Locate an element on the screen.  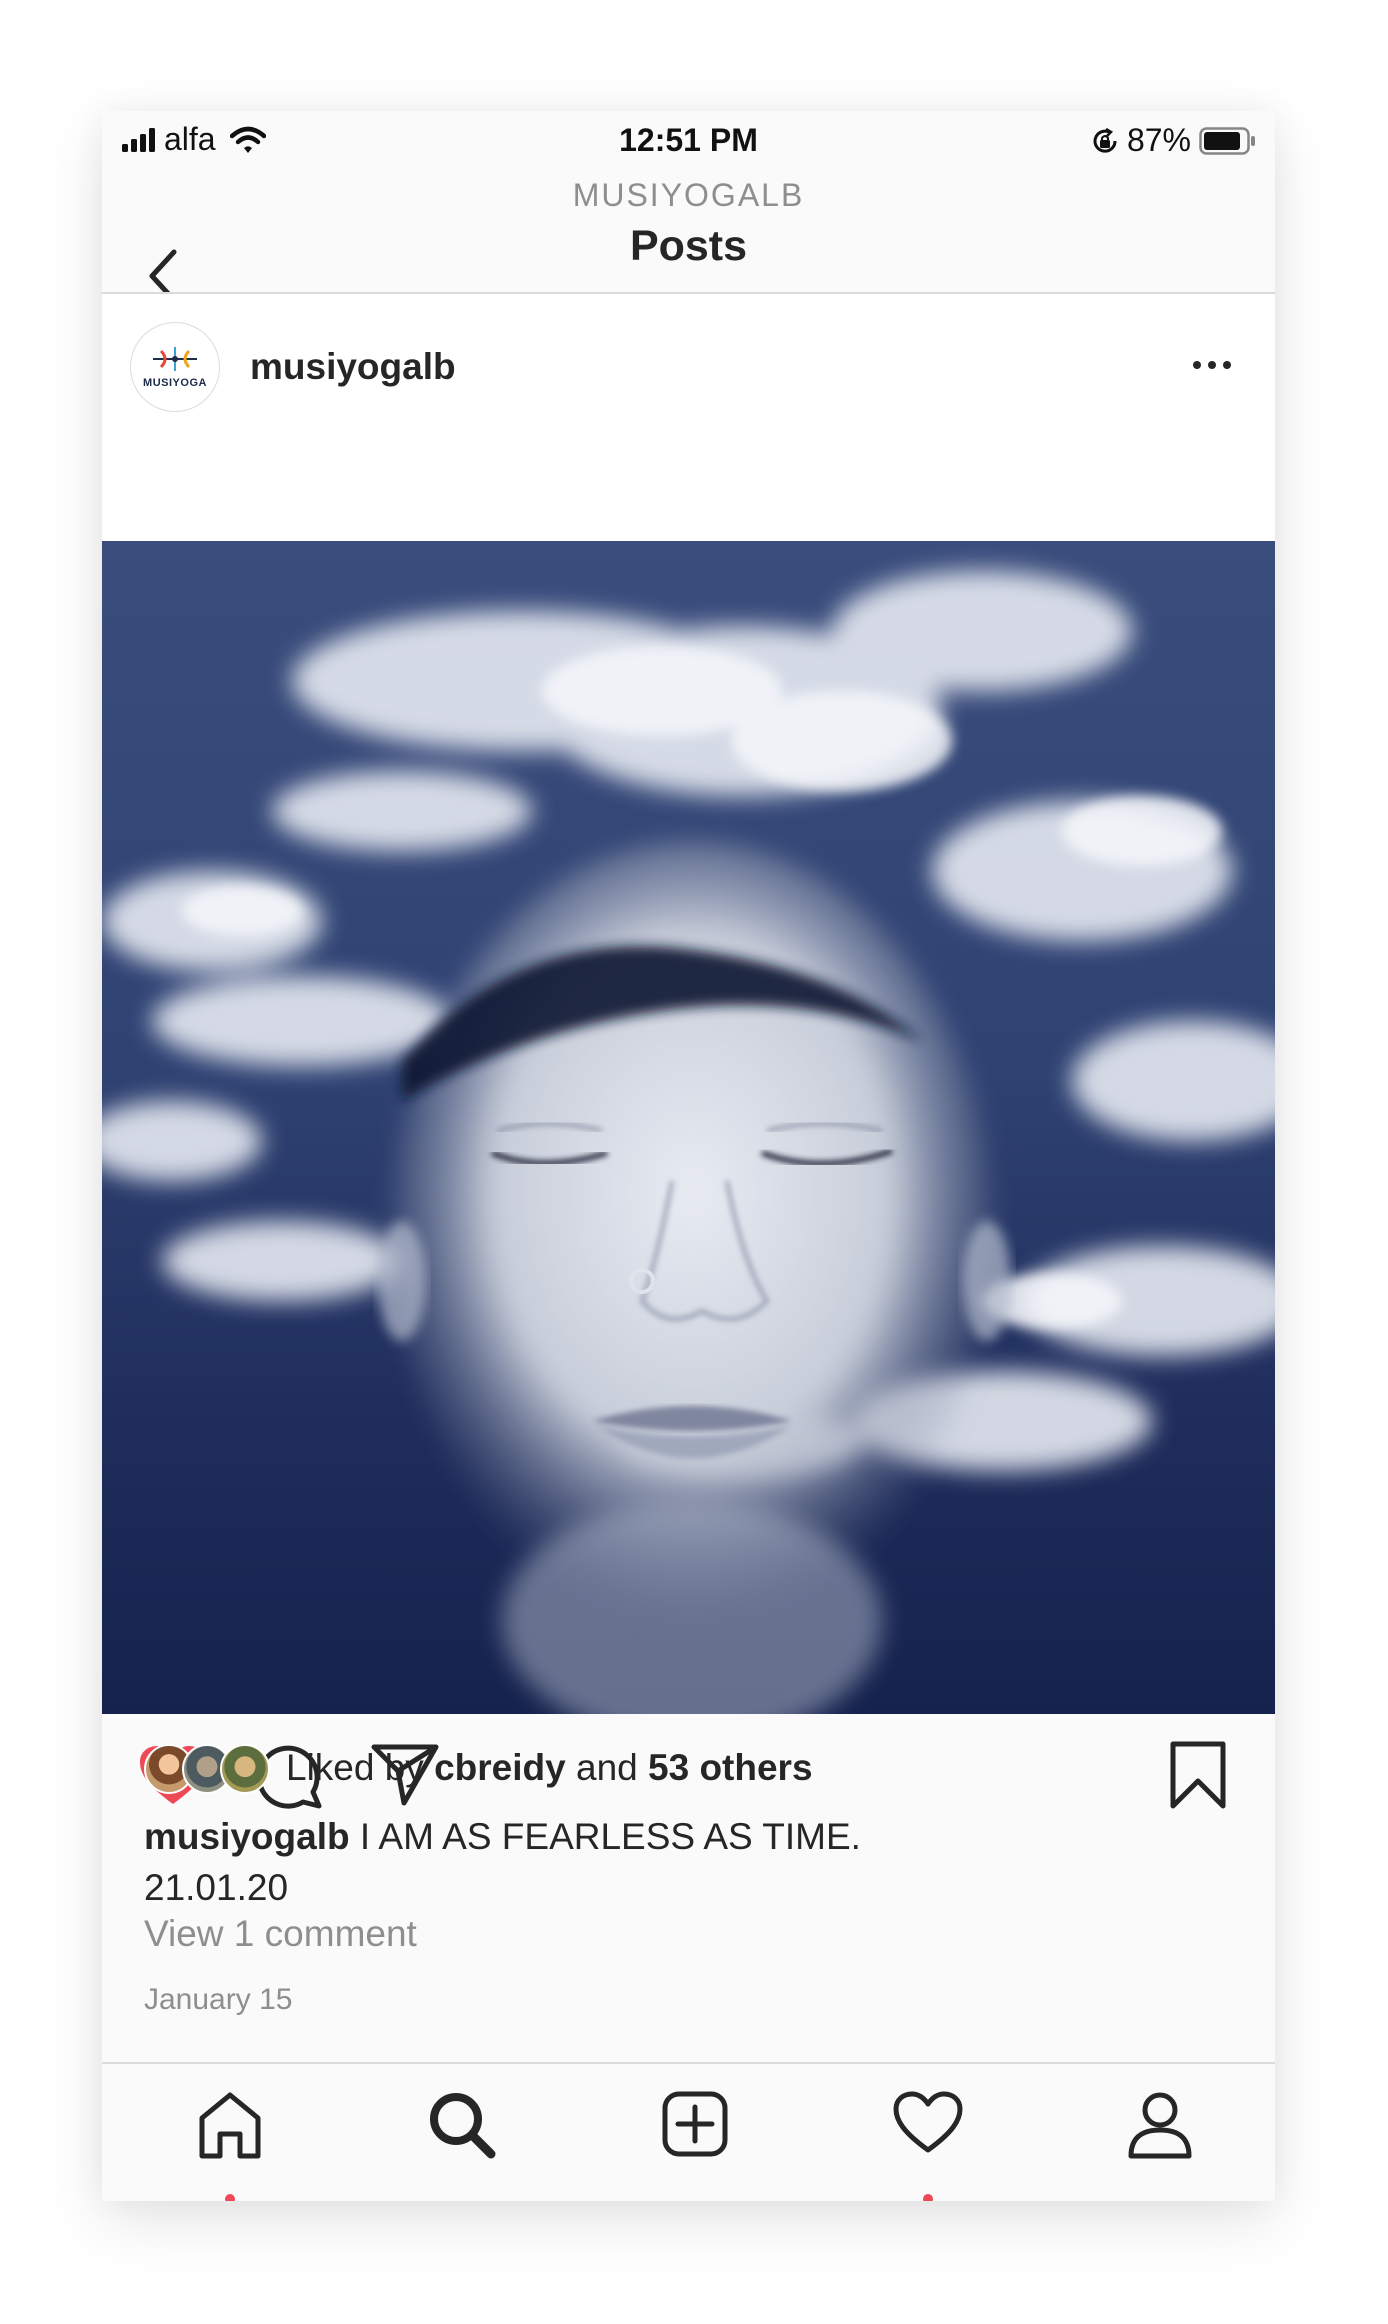
avatar: MUSIYOGA is located at coordinates (175, 367).